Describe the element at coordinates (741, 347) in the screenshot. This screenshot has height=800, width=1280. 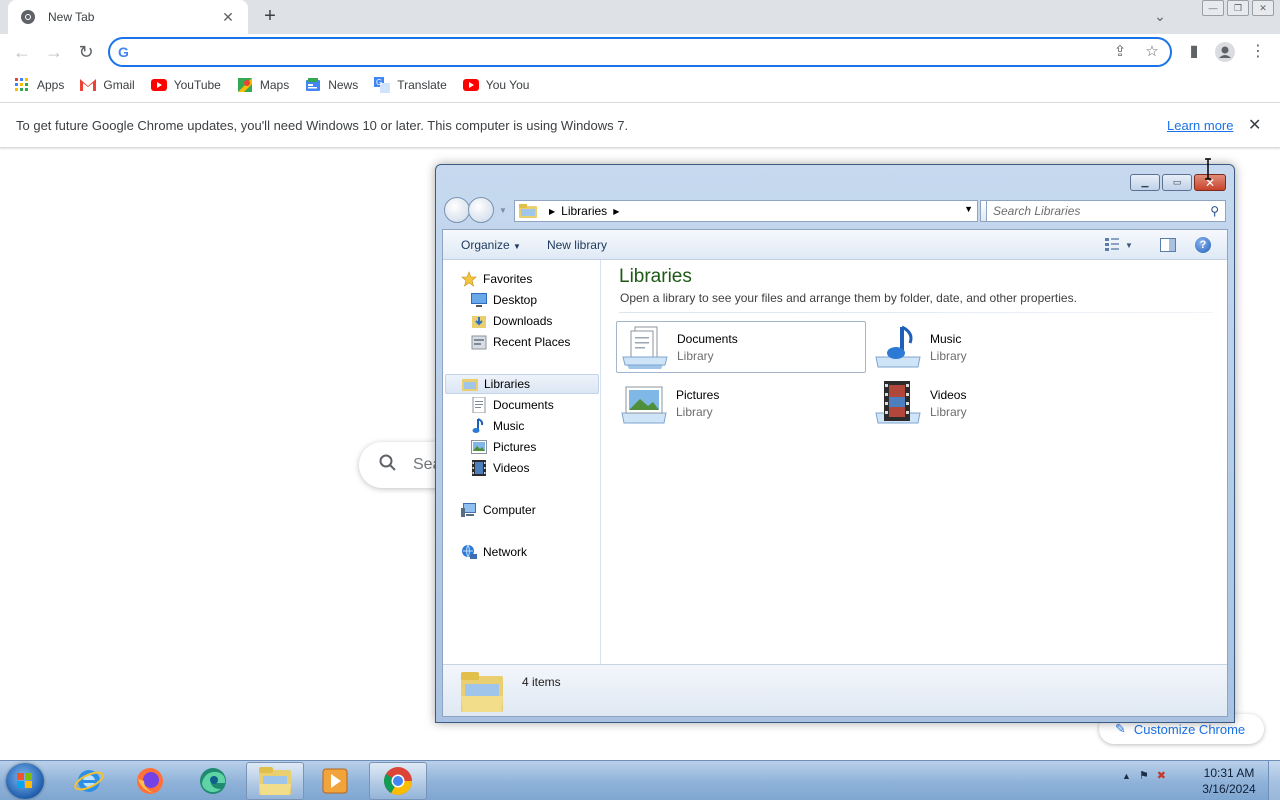
I see `library-documents: Documents Library` at that location.